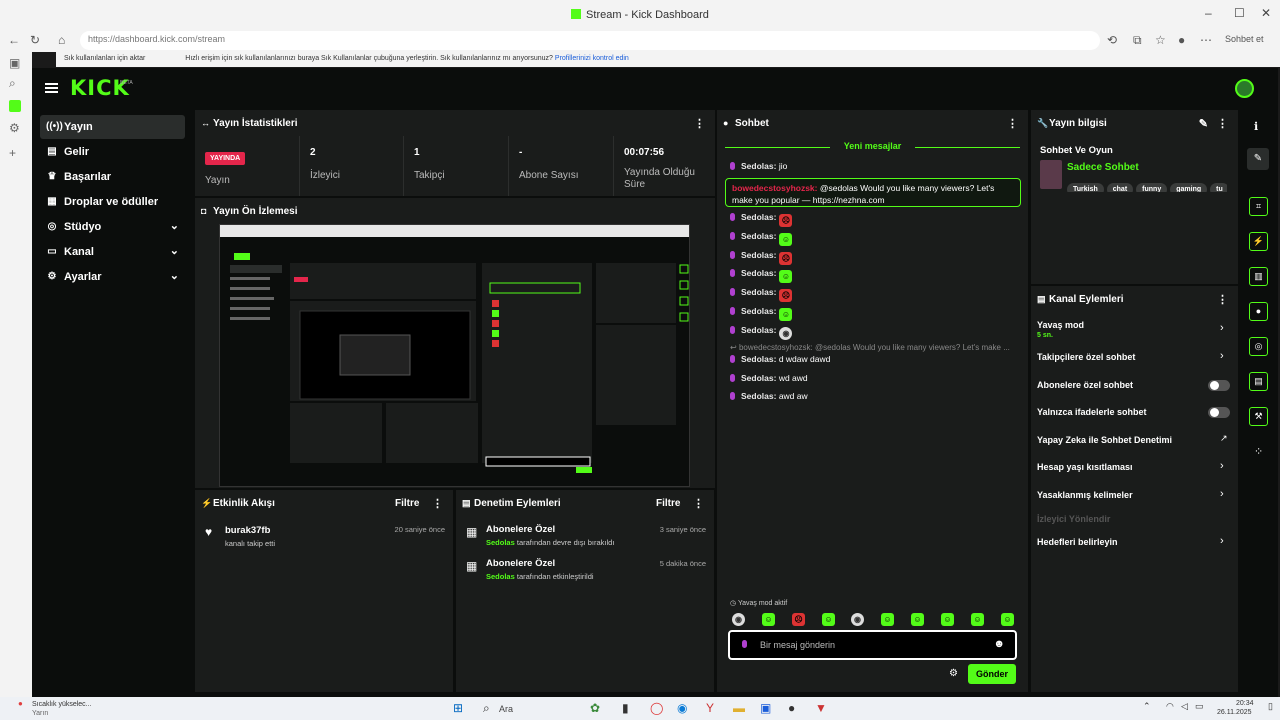 Image resolution: width=1280 pixels, height=720 pixels. What do you see at coordinates (112, 202) in the screenshot?
I see `sidebar-item-droplar: ▦ Droplar ve ödüller` at bounding box center [112, 202].